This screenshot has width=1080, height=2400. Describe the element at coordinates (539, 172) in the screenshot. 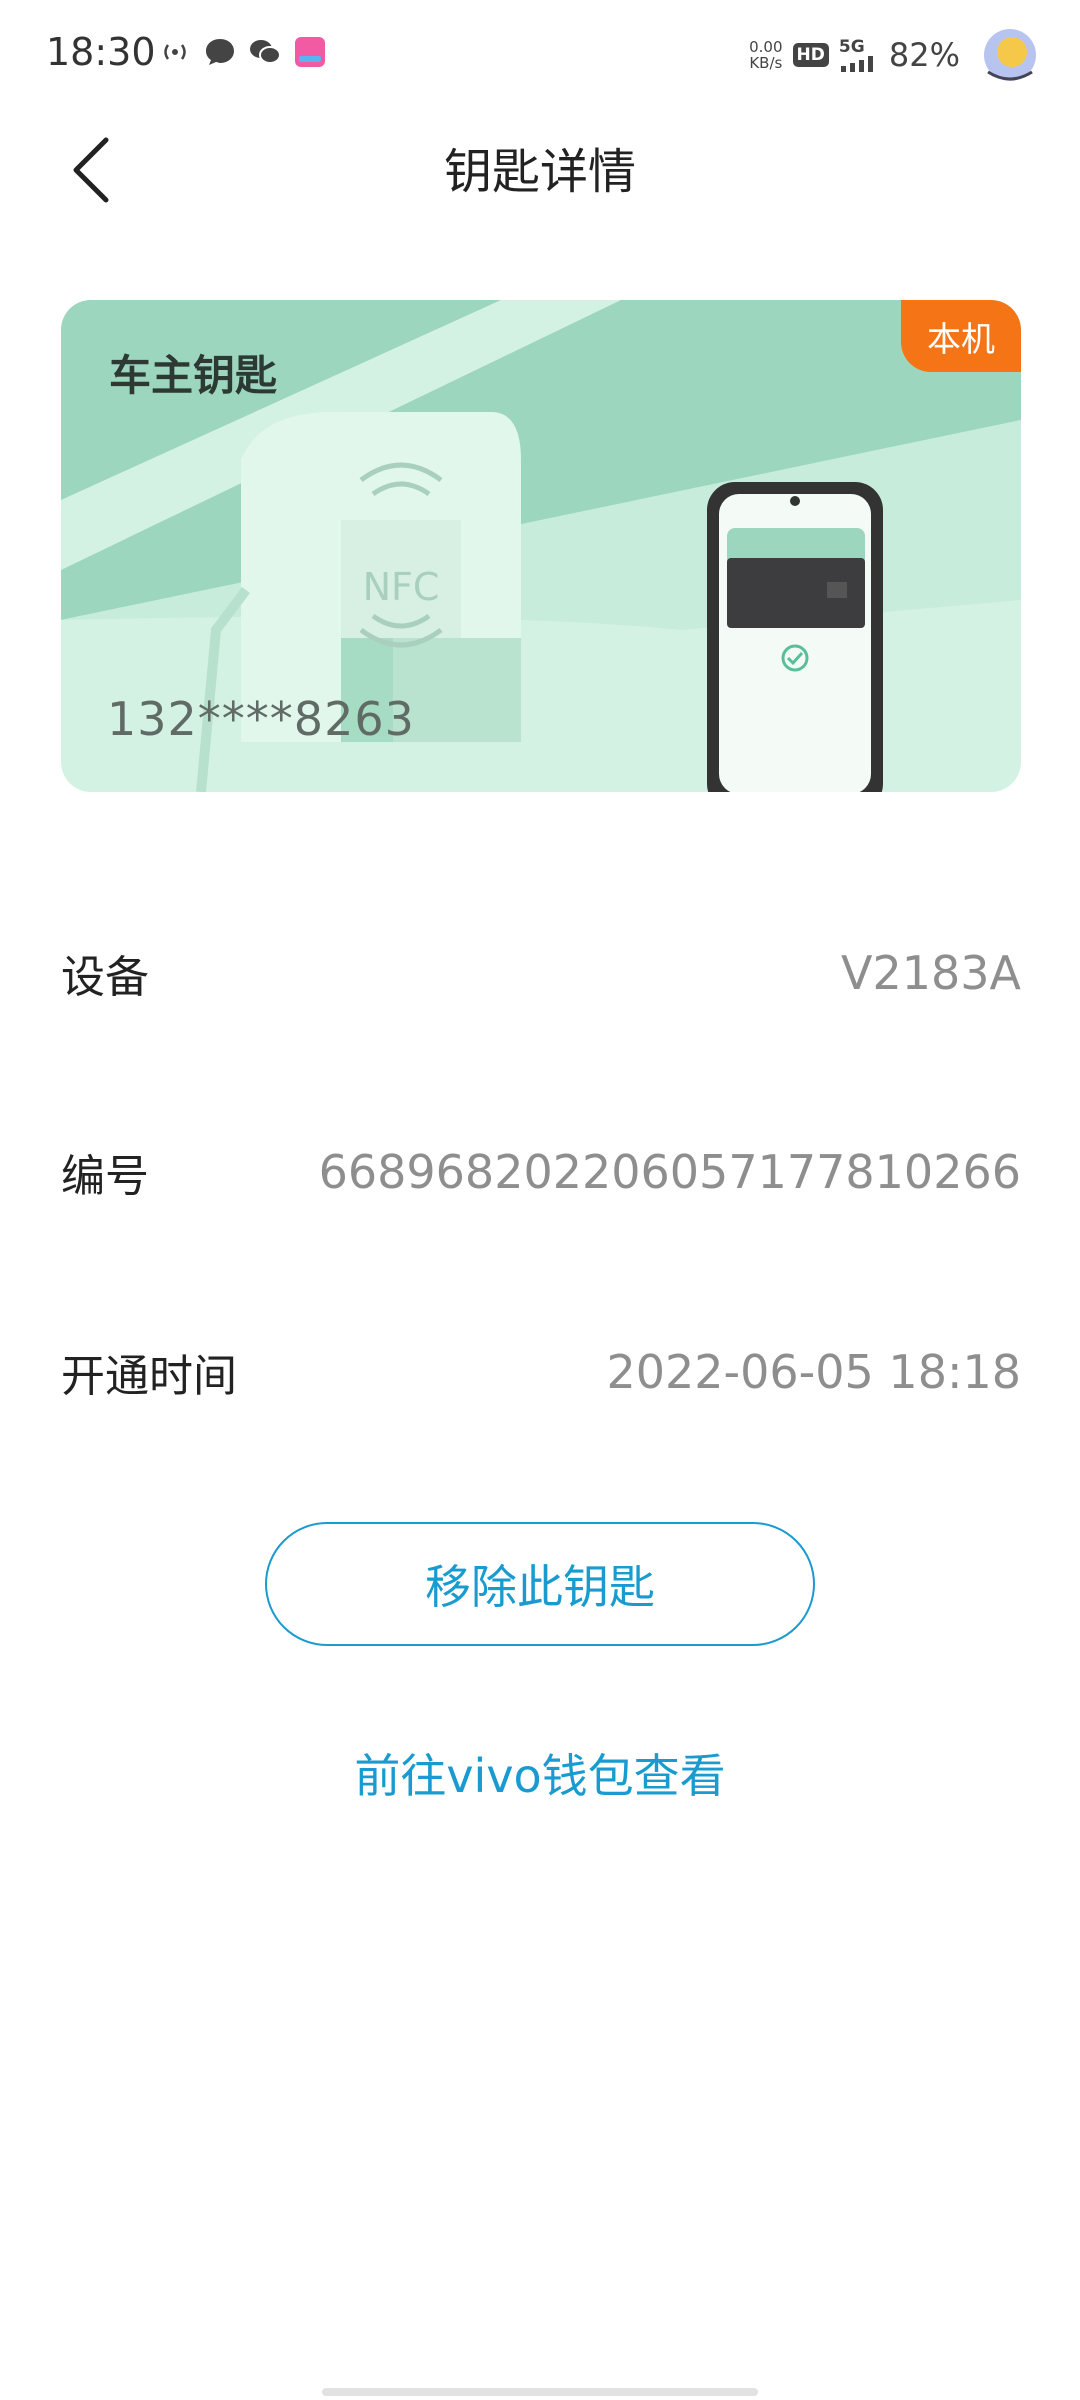

I see `page-title: 钥匙详情` at that location.